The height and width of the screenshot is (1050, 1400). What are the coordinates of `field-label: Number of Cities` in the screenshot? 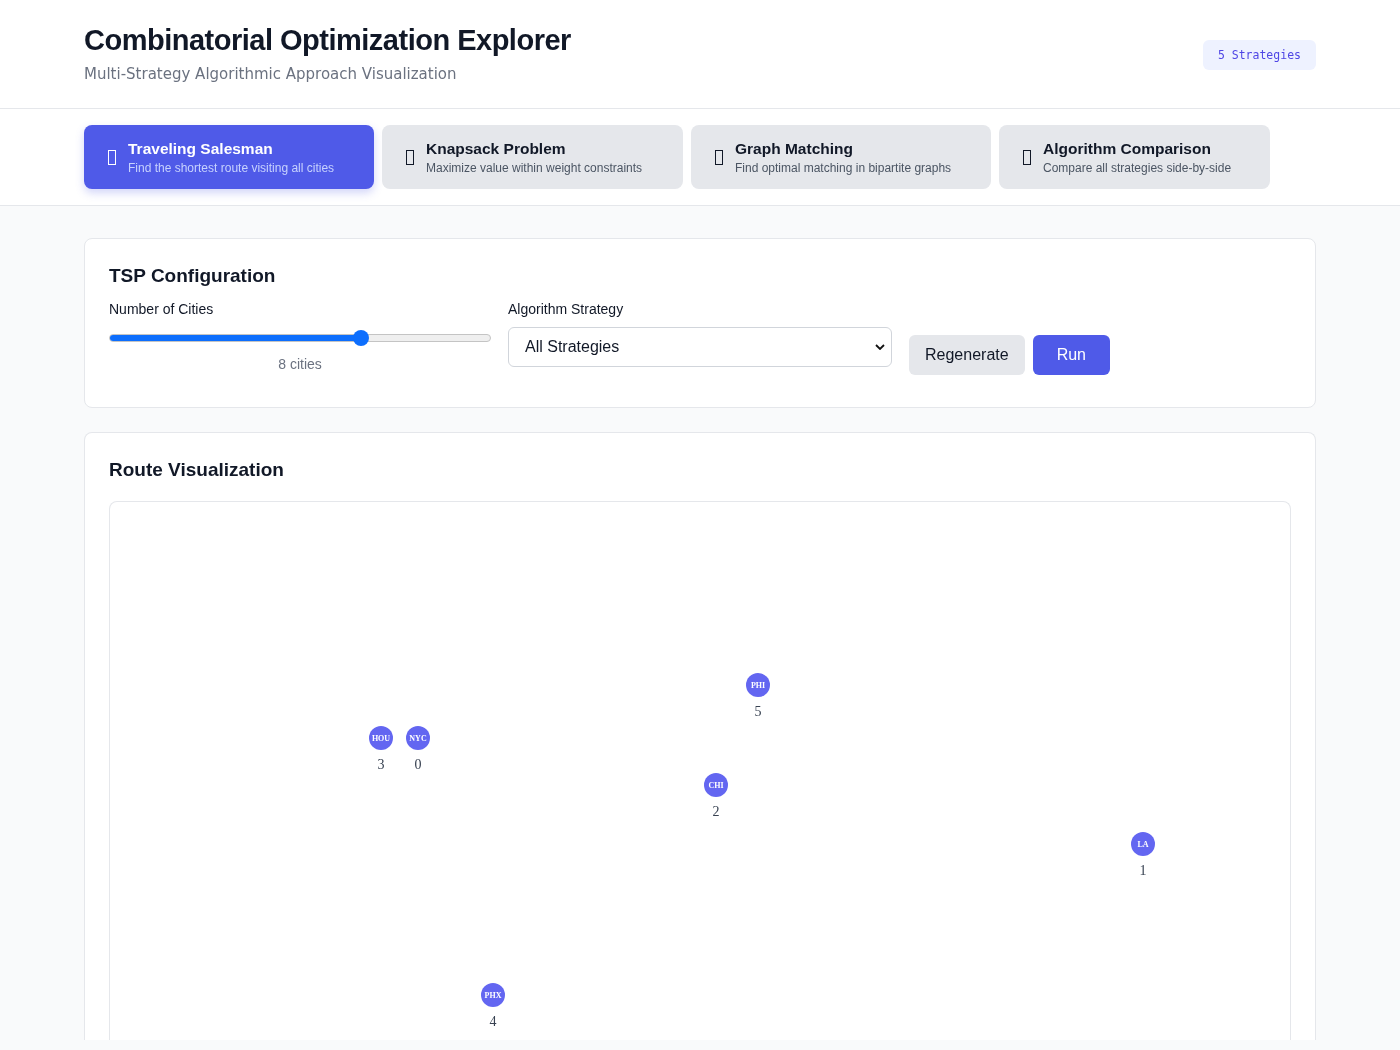 It's located at (162, 310).